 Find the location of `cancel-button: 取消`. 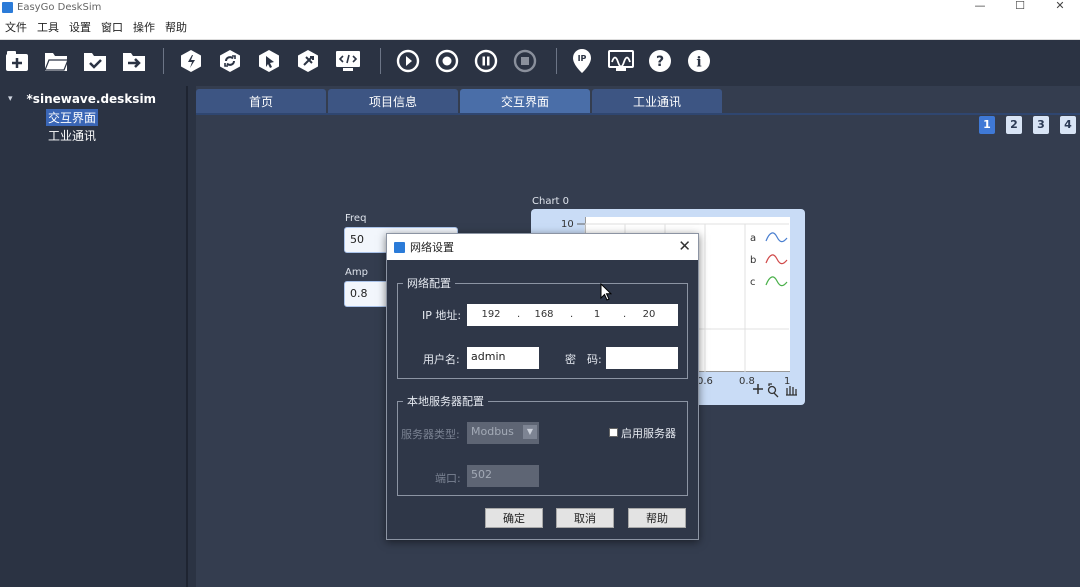

cancel-button: 取消 is located at coordinates (585, 518).